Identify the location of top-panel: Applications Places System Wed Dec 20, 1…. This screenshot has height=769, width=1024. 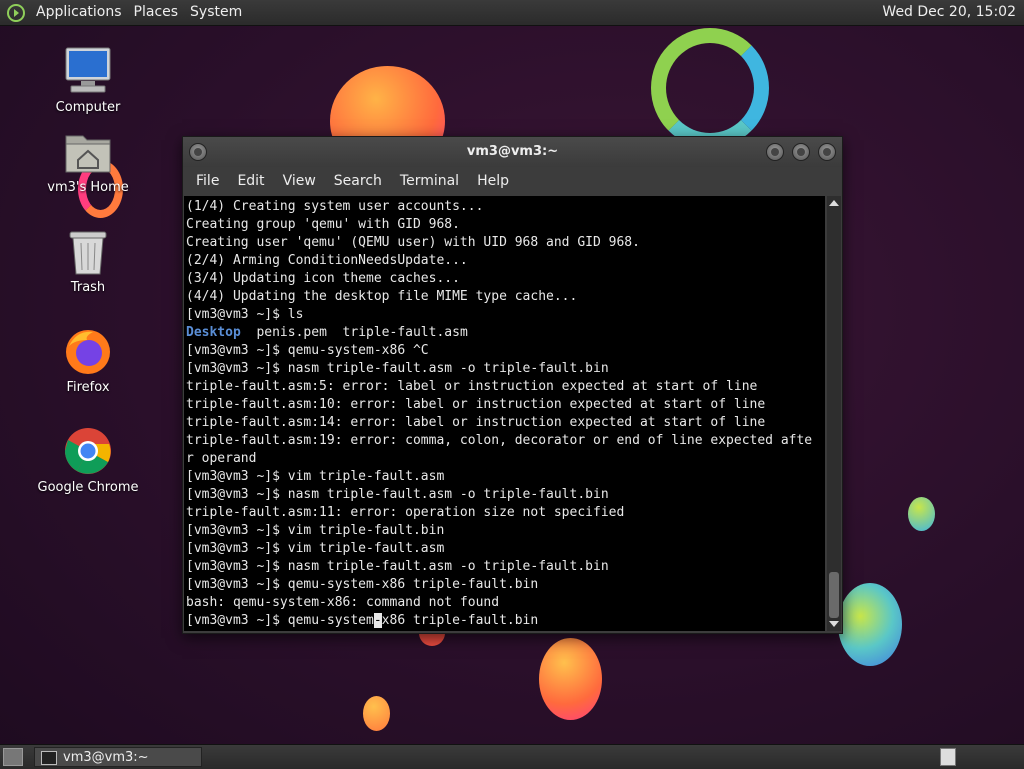
(512, 13).